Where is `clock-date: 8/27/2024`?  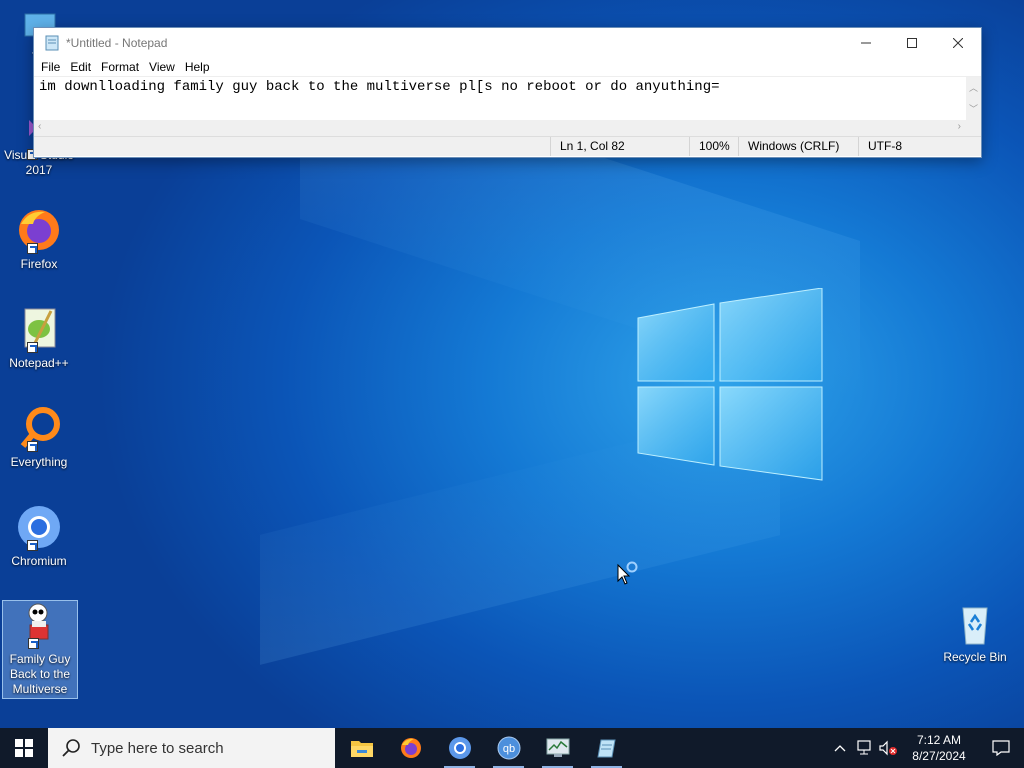
clock-date: 8/27/2024 is located at coordinates (939, 756).